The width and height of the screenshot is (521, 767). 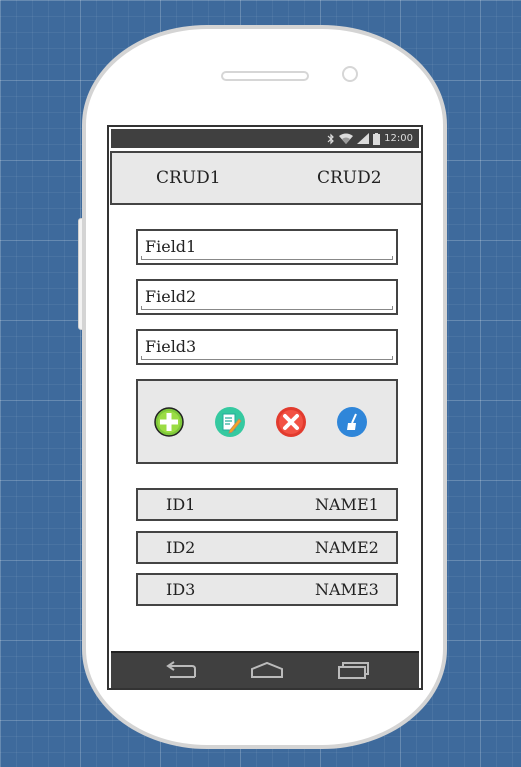 I want to click on list-item-id: ID1, so click(x=181, y=504).